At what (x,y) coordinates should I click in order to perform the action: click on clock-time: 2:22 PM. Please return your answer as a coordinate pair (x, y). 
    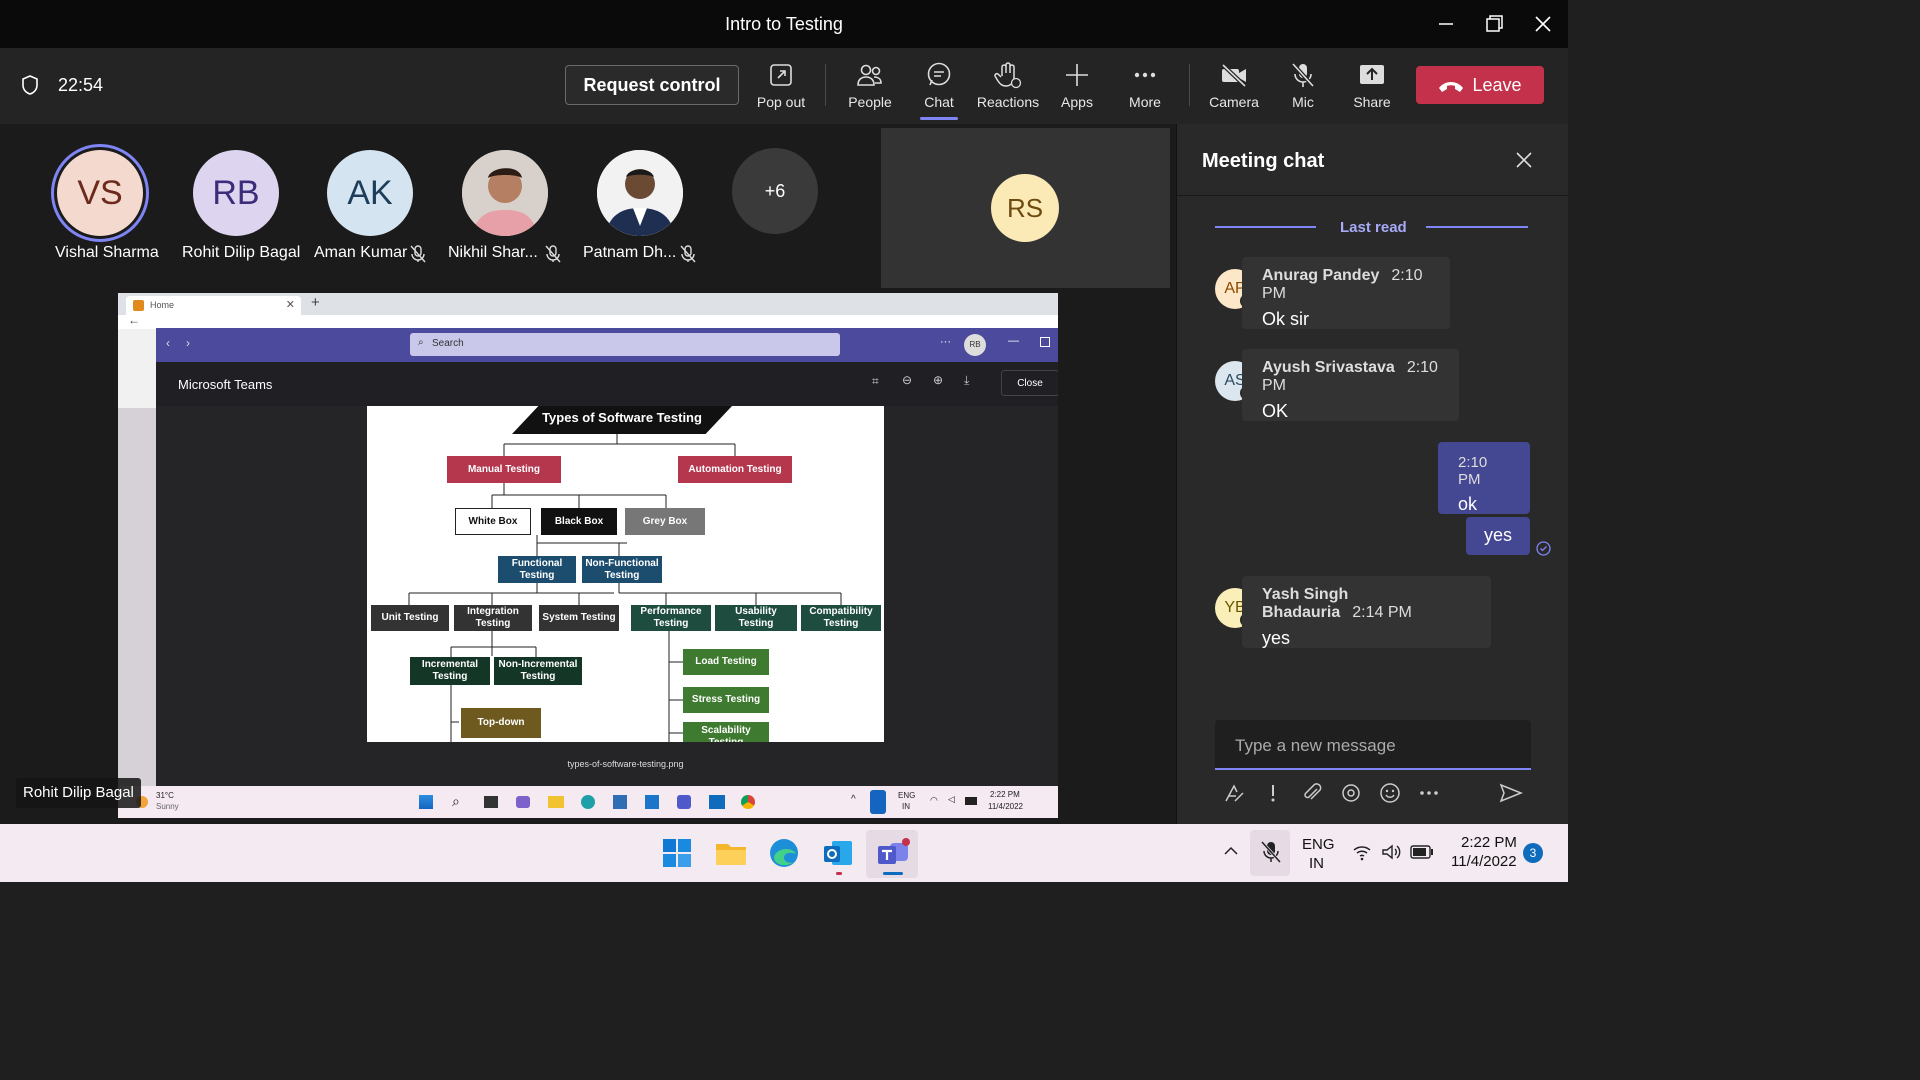
    Looking at the image, I should click on (1489, 842).